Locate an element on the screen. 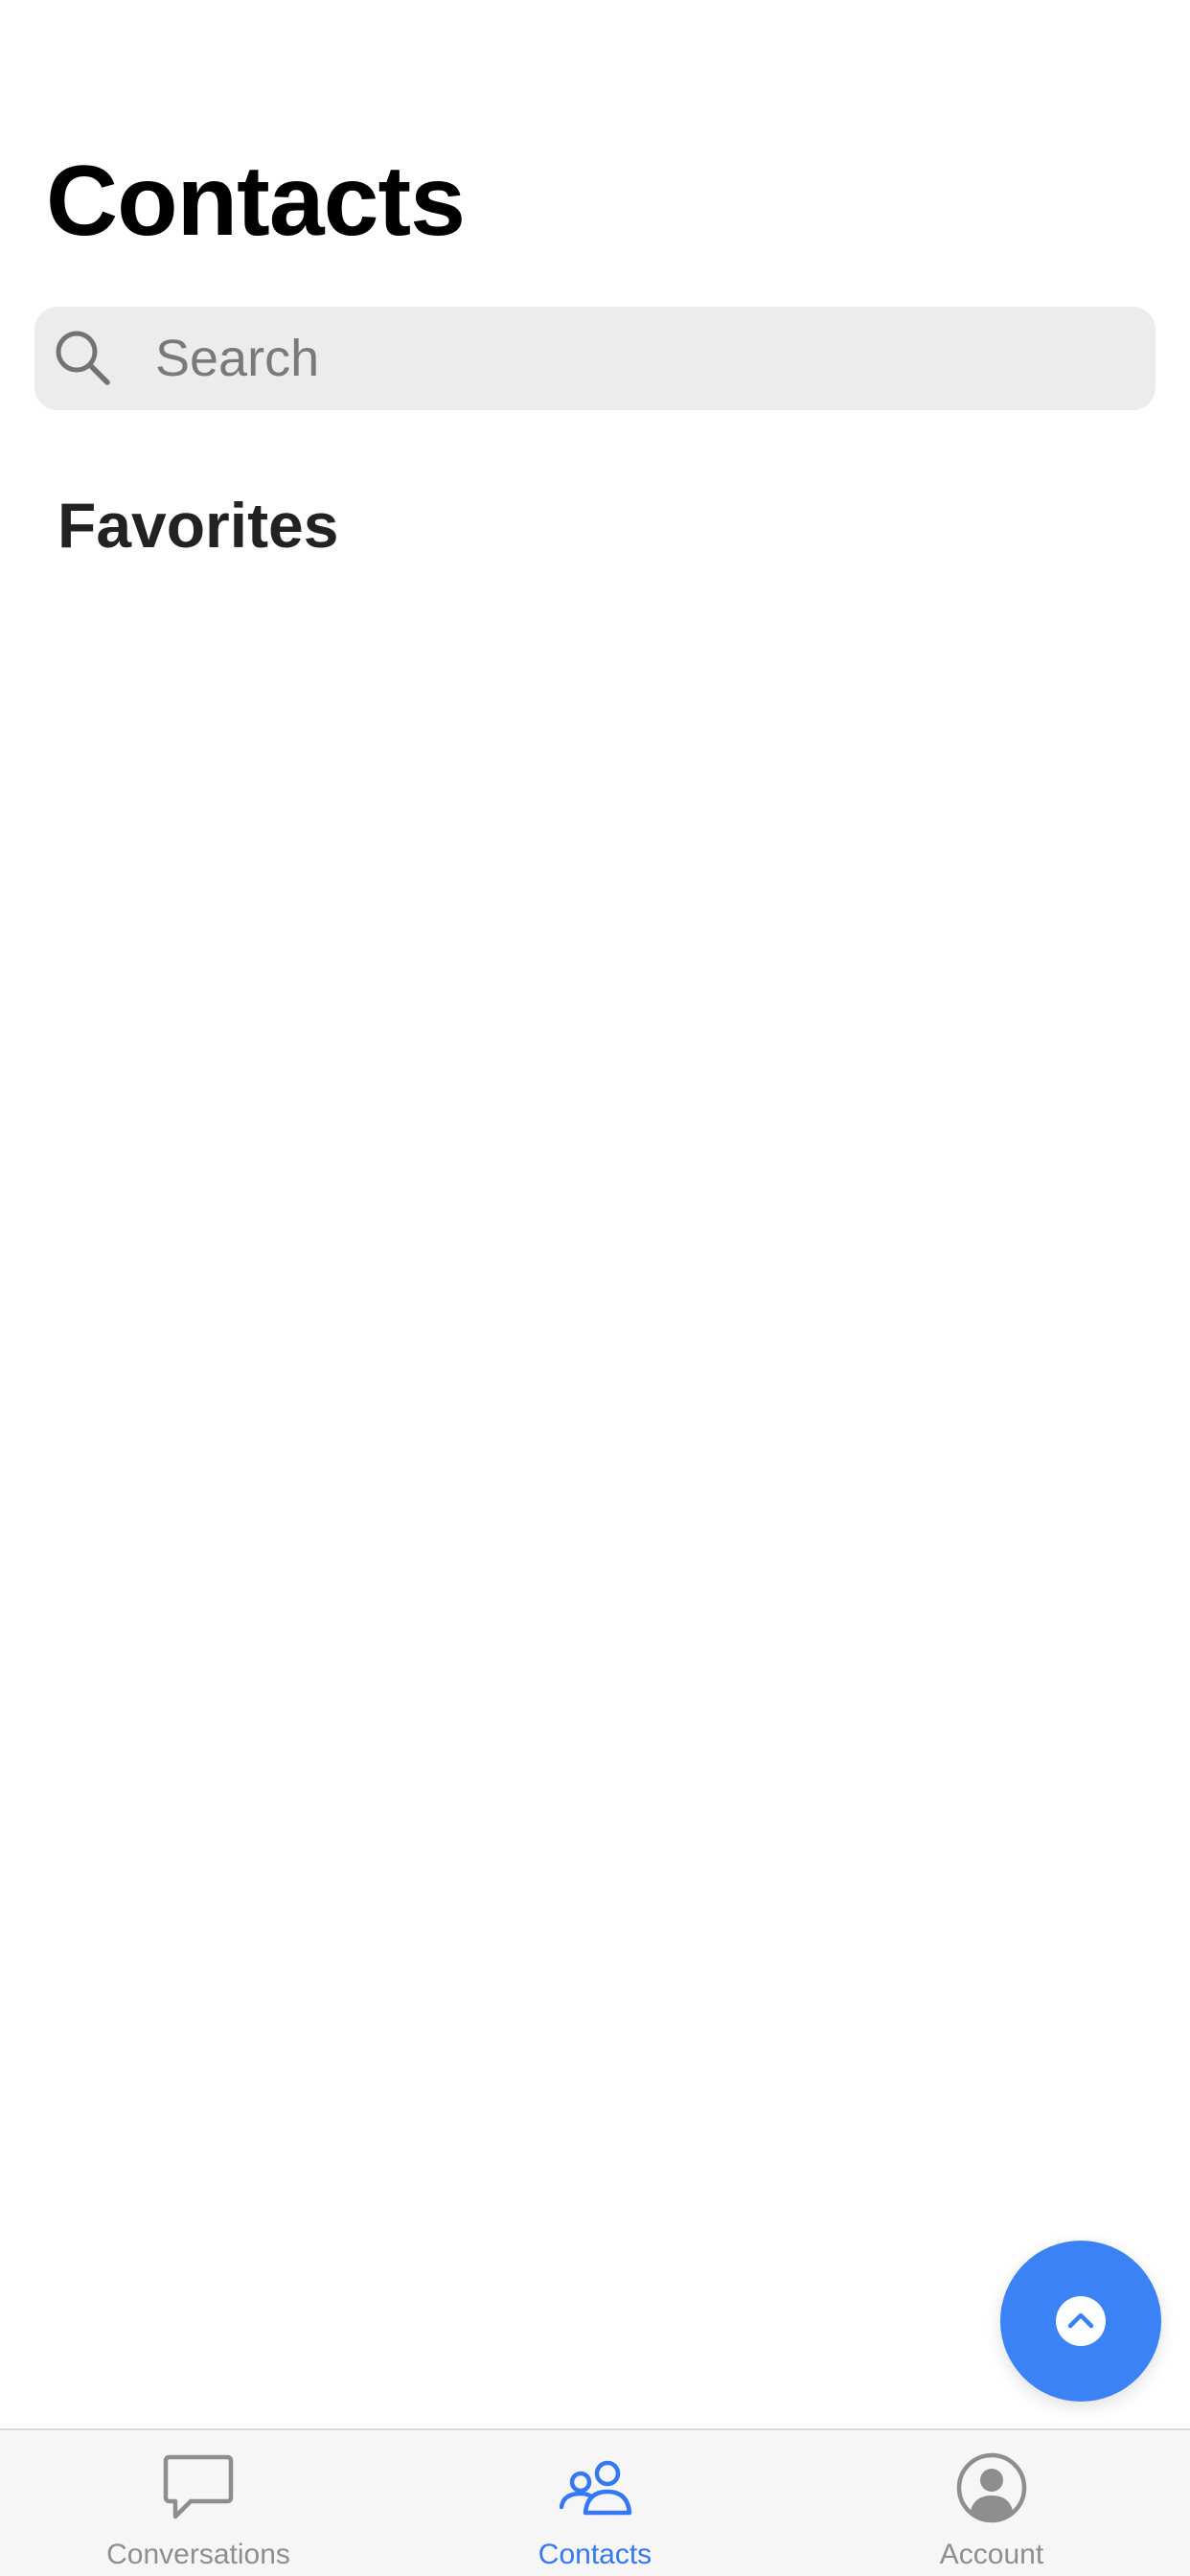 This screenshot has height=2576, width=1190. people-icon is located at coordinates (595, 2488).